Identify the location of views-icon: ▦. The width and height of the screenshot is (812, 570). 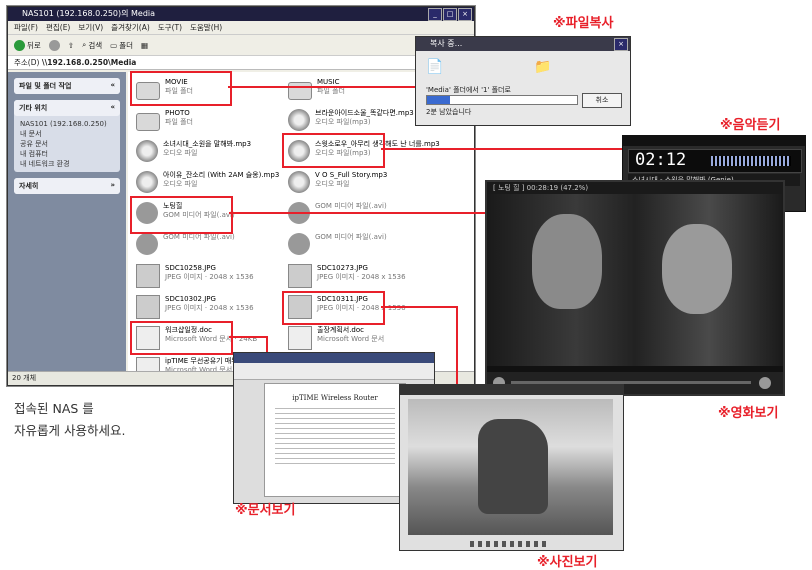
(145, 45).